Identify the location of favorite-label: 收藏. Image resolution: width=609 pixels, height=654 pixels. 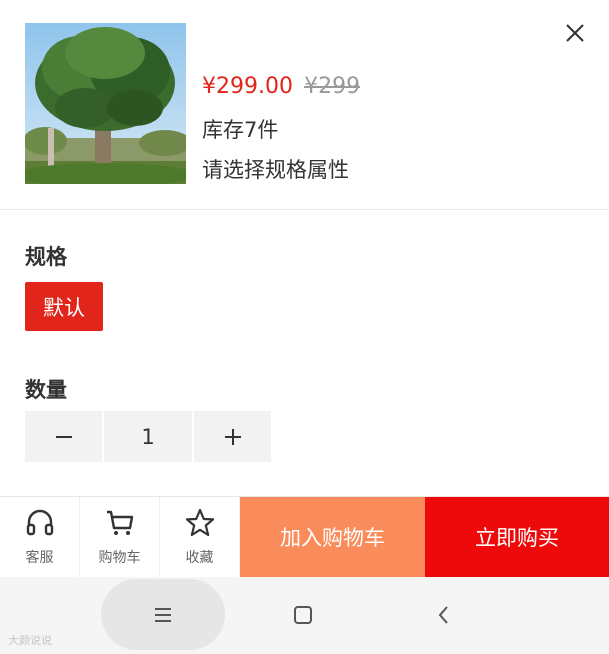
(199, 558).